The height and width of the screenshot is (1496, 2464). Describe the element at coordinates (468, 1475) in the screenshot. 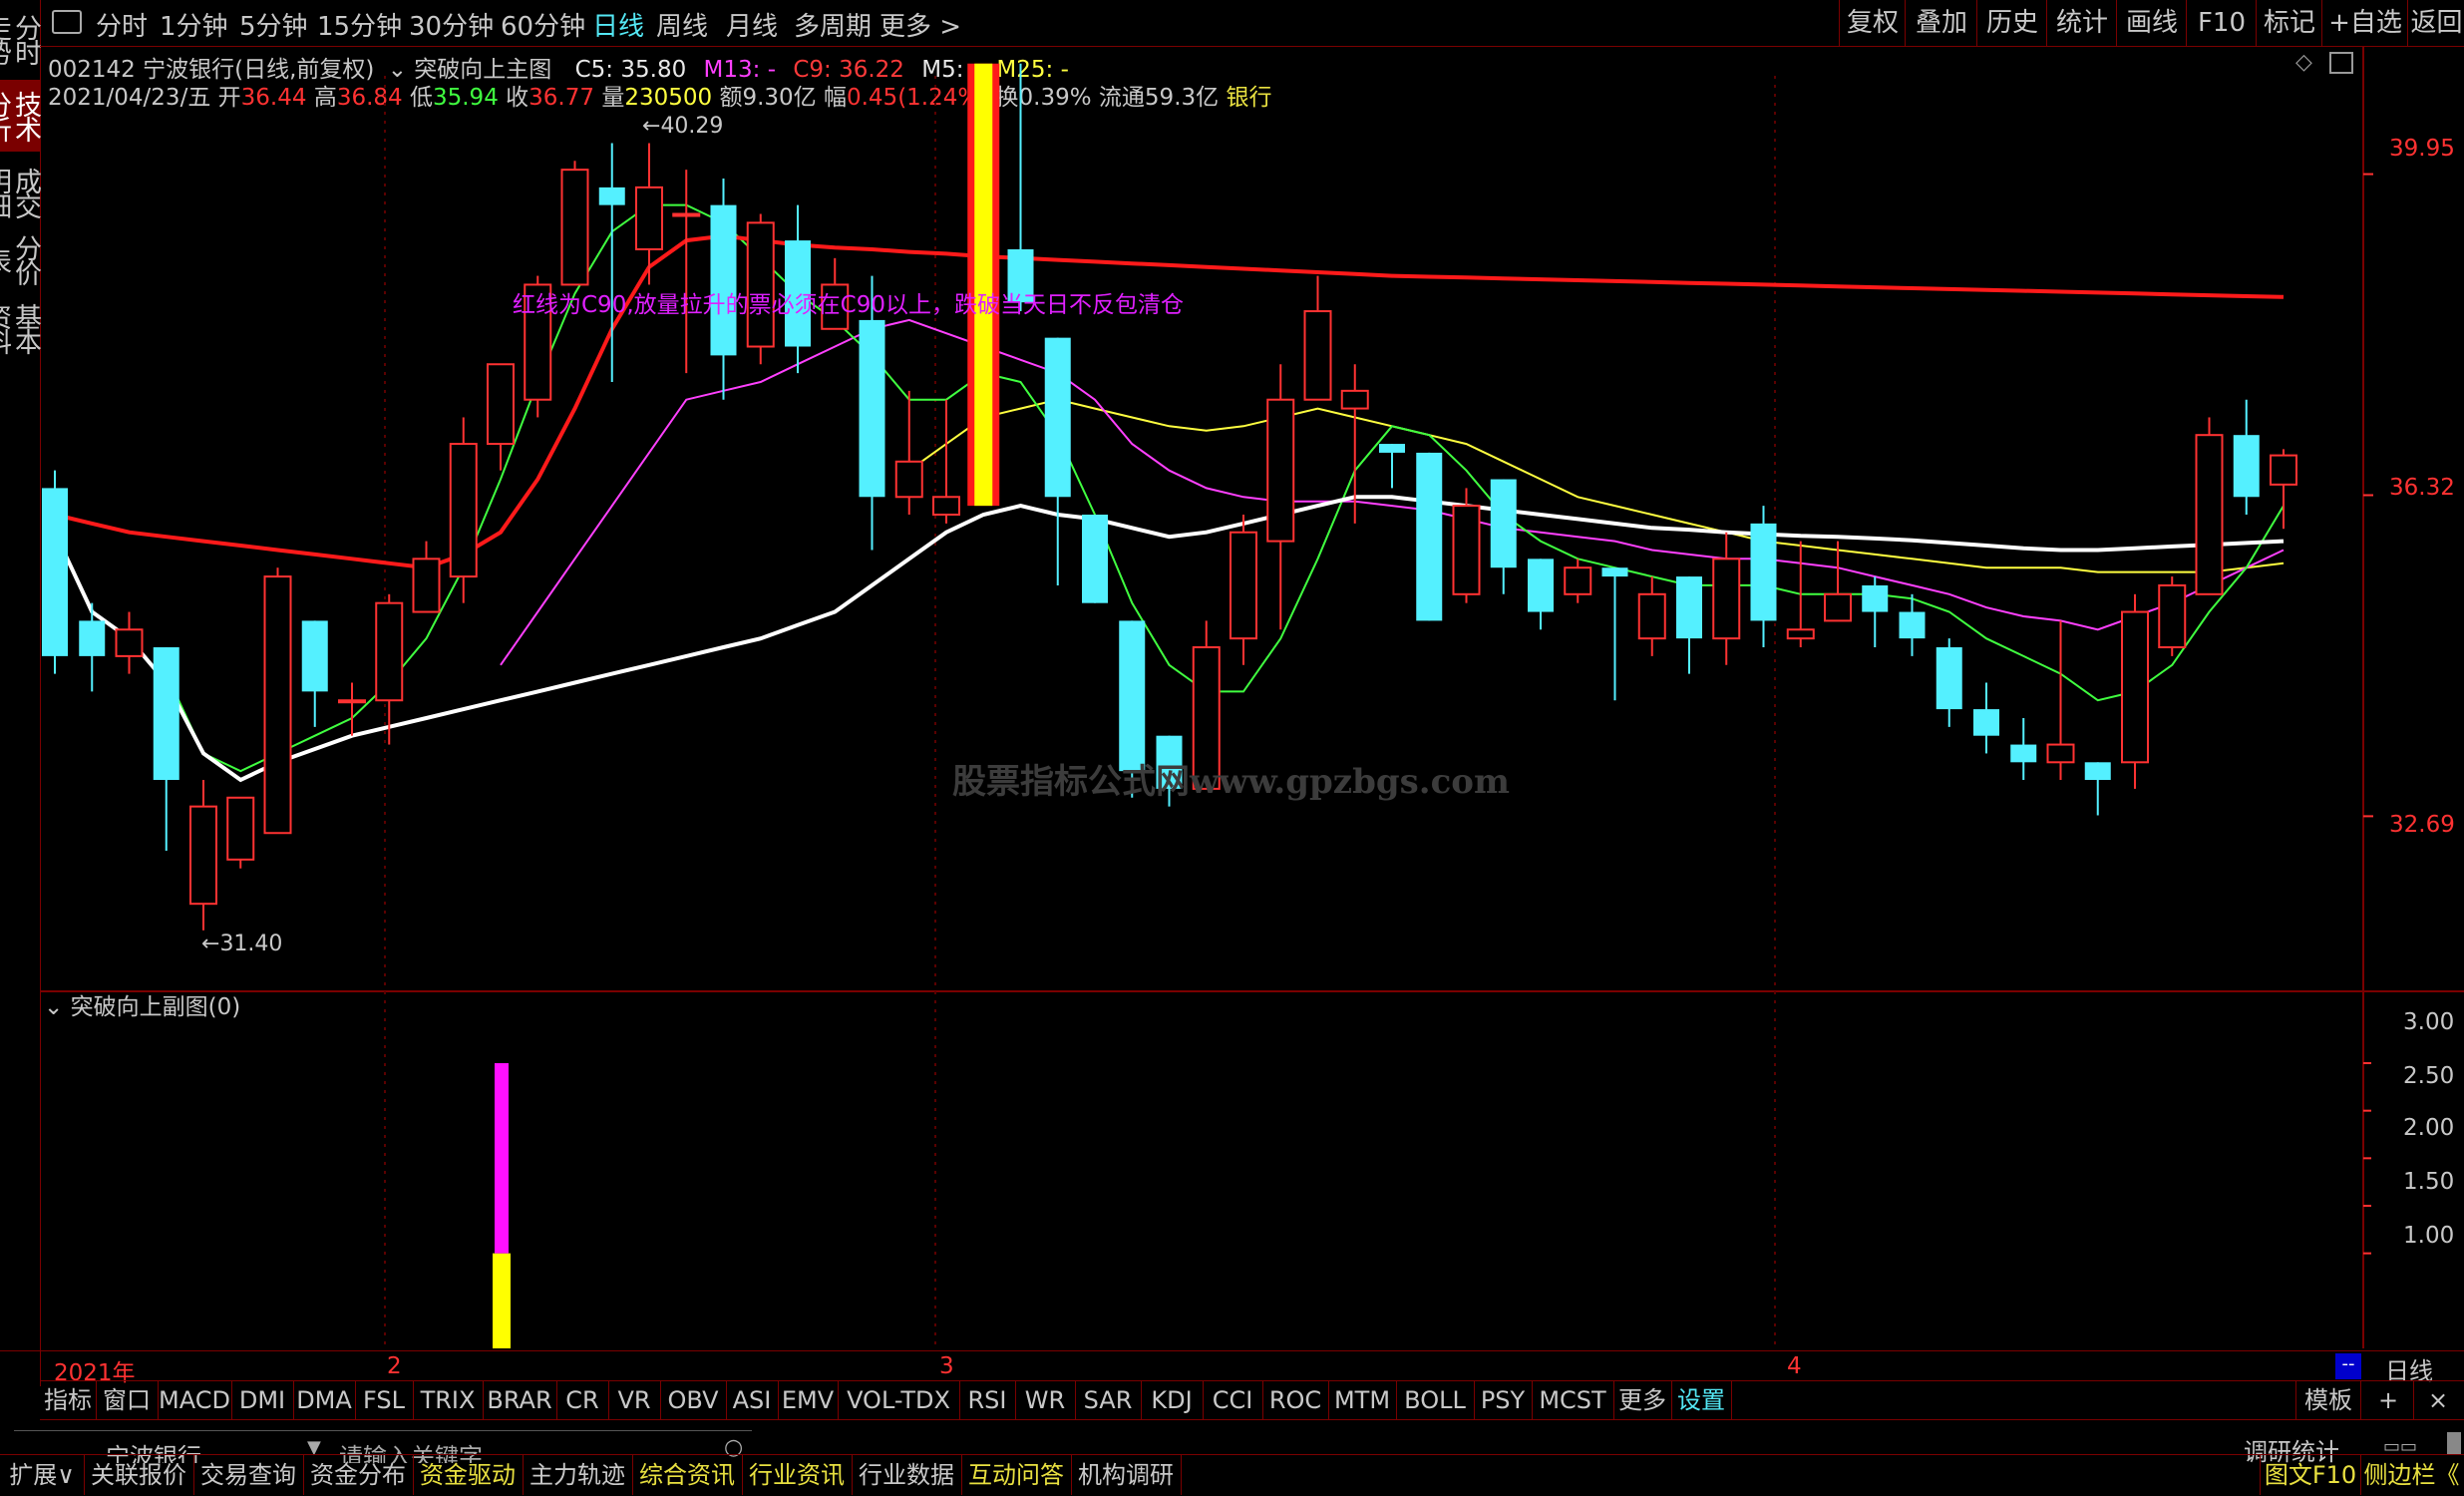

I see `status-tab-4: 资金驱动` at that location.